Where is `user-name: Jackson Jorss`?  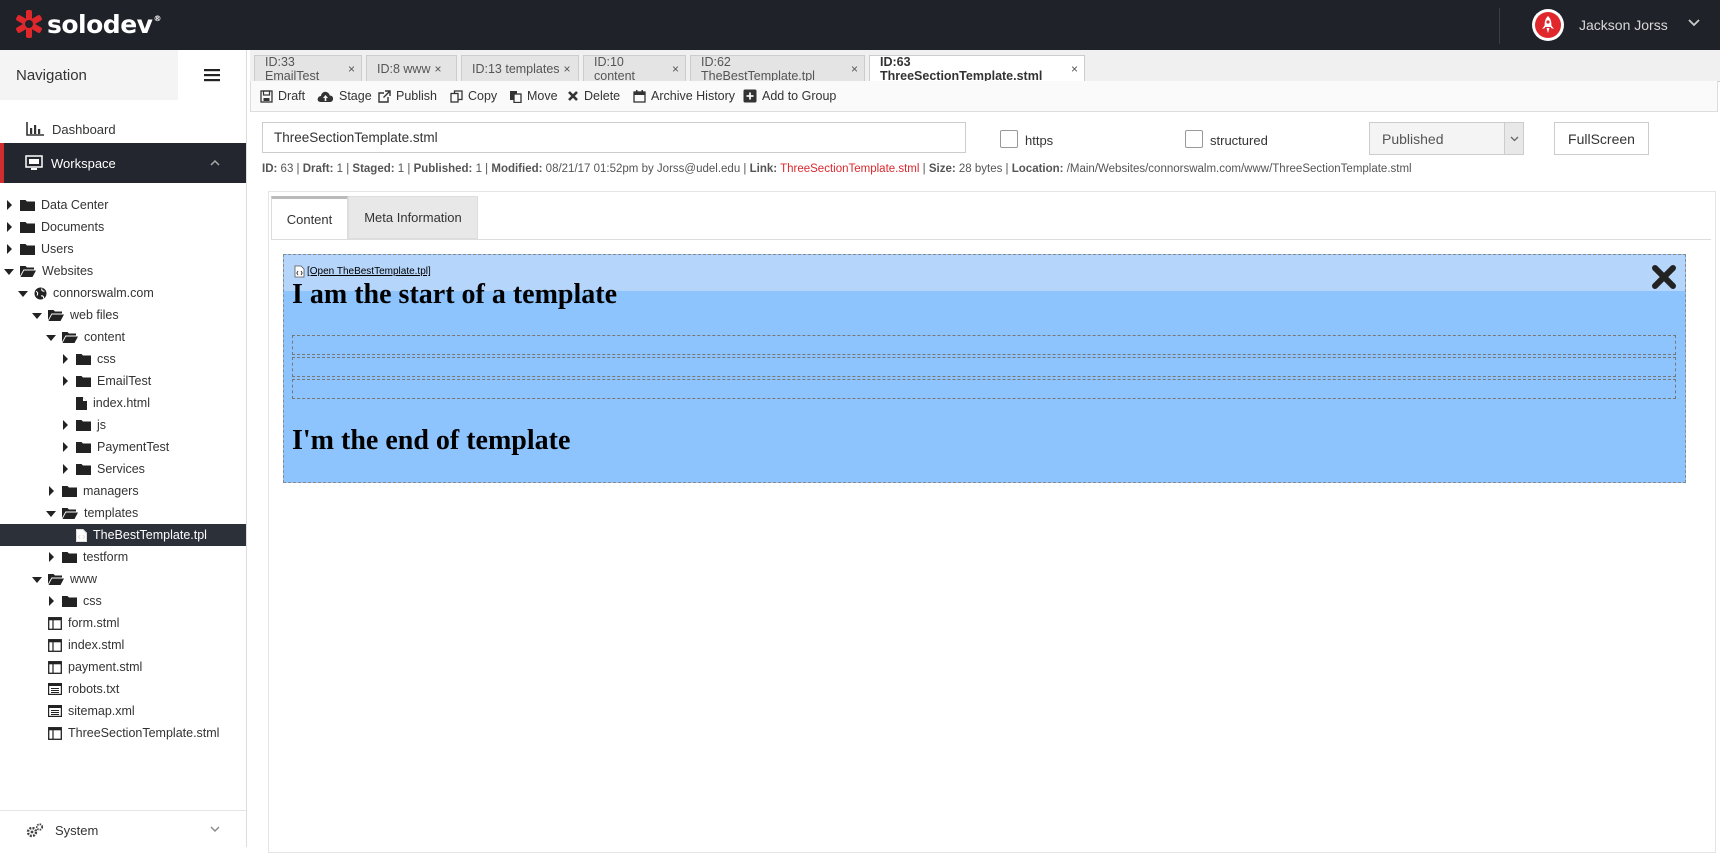 user-name: Jackson Jorss is located at coordinates (1623, 25).